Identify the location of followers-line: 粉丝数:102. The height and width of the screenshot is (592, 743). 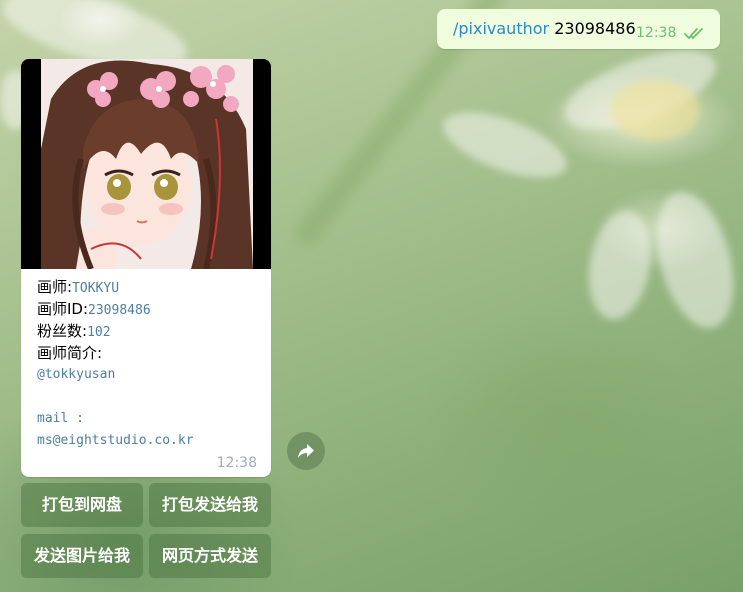
(152, 331).